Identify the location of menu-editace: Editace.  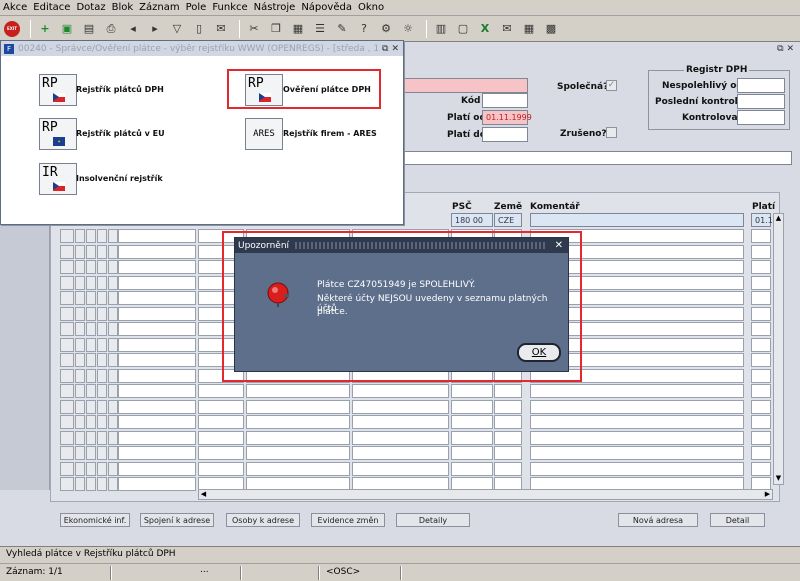
(51, 7).